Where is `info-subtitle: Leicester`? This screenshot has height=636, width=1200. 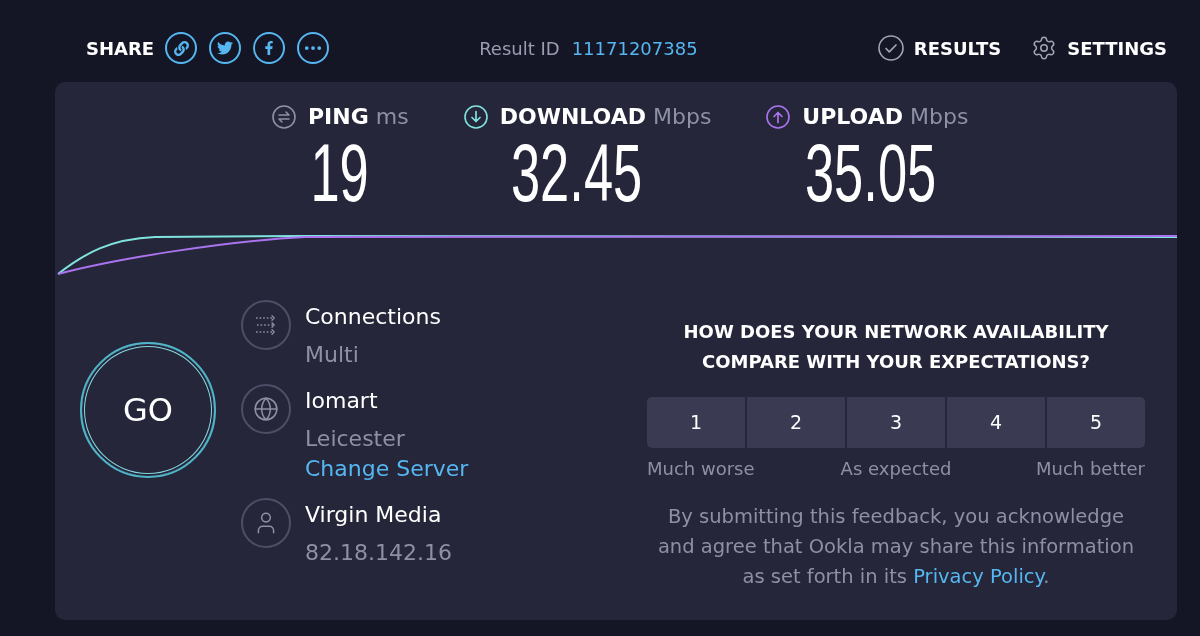
info-subtitle: Leicester is located at coordinates (355, 439).